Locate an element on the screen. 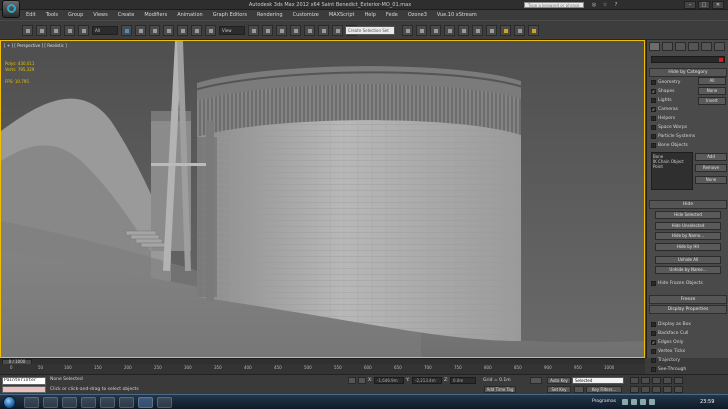  pivot-center-icon is located at coordinates (253, 30).